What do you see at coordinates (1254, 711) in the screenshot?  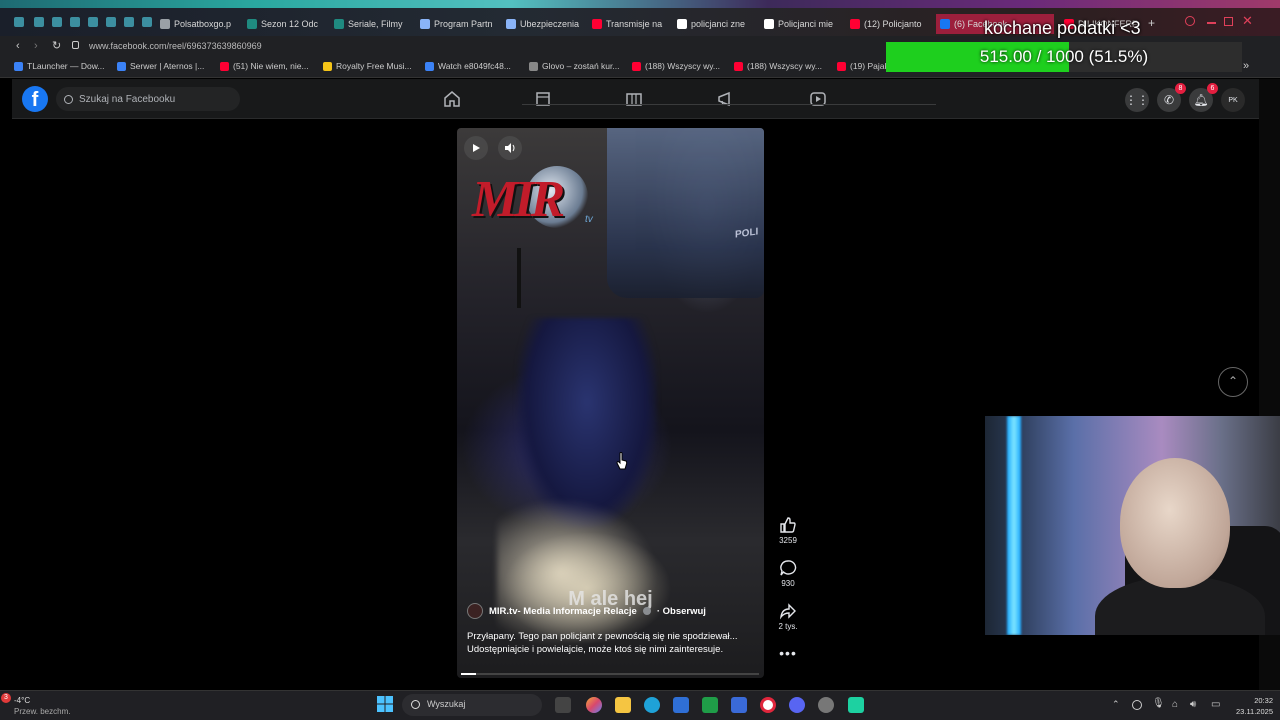 I see `clock-date: 23.11.2025` at bounding box center [1254, 711].